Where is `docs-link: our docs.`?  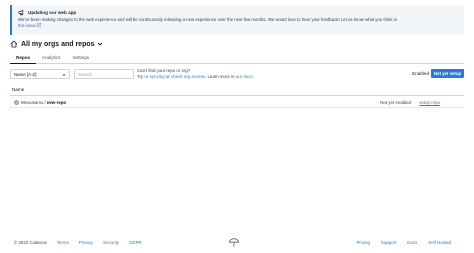
docs-link: our docs. is located at coordinates (245, 76).